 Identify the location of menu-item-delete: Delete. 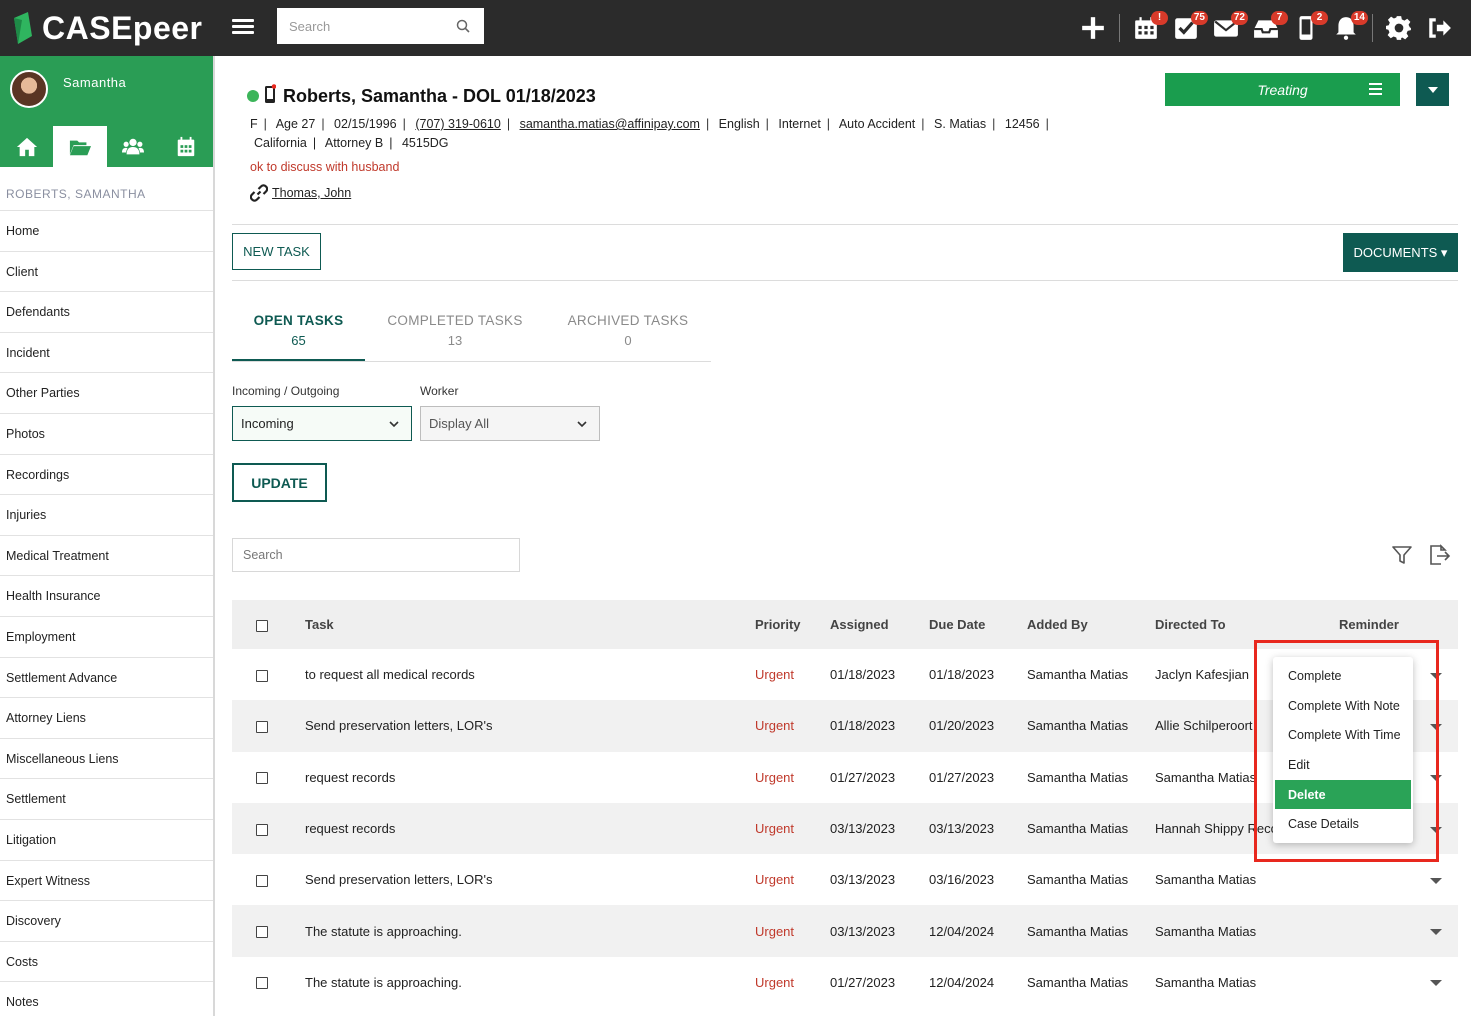
(1343, 794).